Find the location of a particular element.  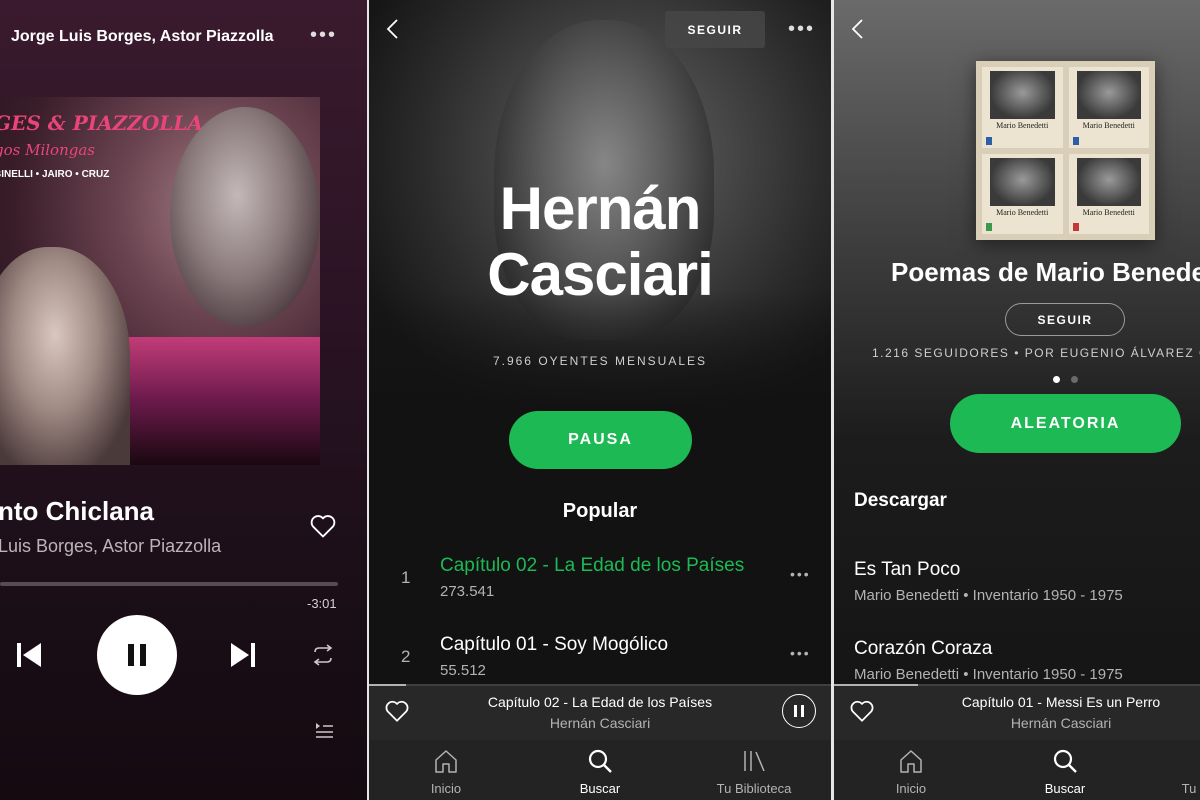

track-title: Capítulo 02 - La Edad de los Países is located at coordinates (592, 565).